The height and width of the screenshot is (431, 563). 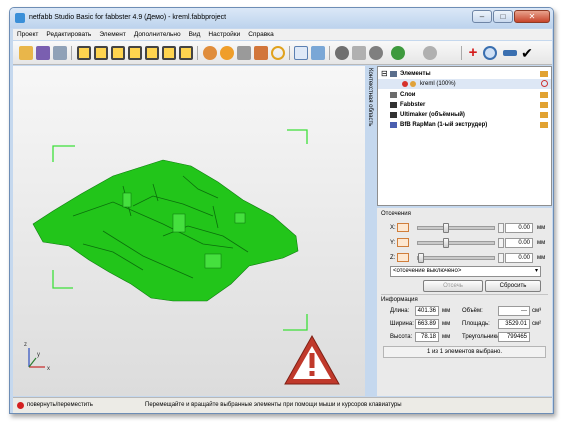 I want to click on cut-z-thumb, so click(x=421, y=258).